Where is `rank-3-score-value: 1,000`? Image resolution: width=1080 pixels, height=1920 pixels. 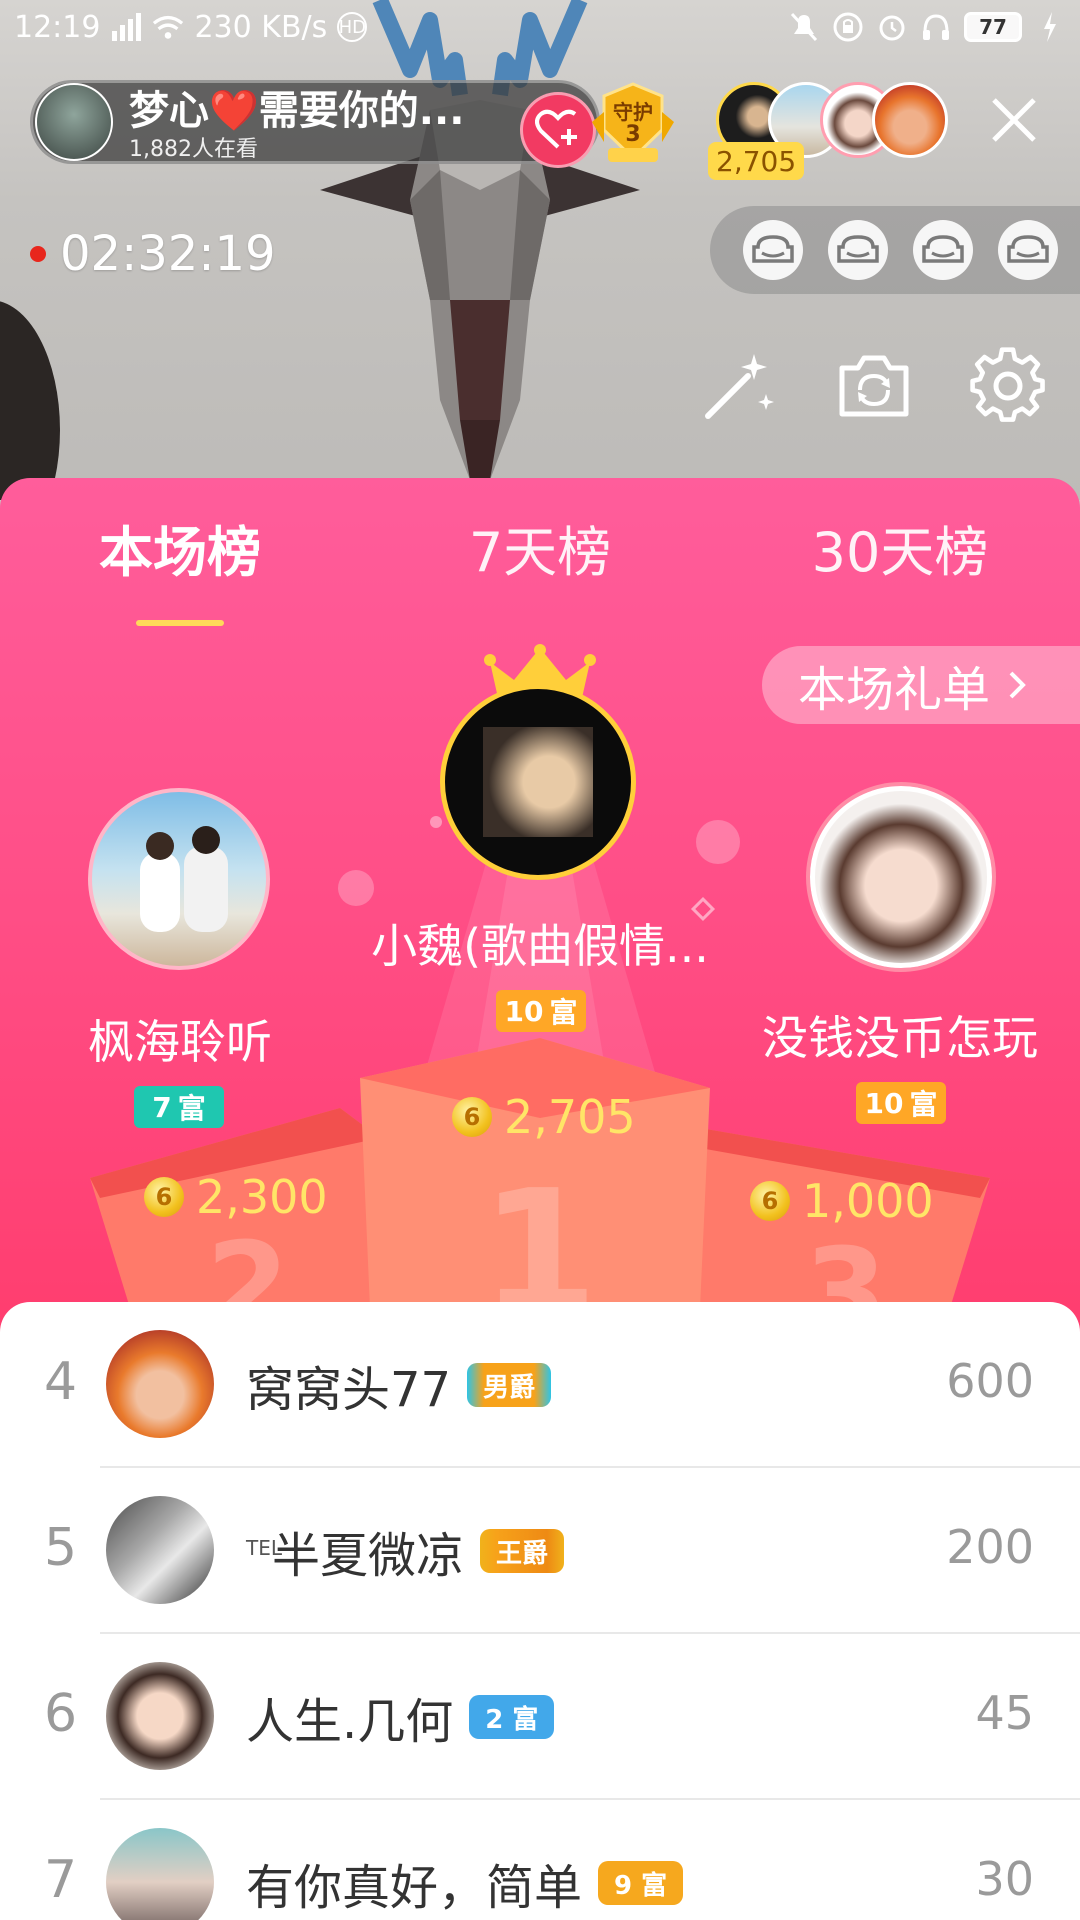
rank-3-score-value: 1,000 is located at coordinates (868, 1201).